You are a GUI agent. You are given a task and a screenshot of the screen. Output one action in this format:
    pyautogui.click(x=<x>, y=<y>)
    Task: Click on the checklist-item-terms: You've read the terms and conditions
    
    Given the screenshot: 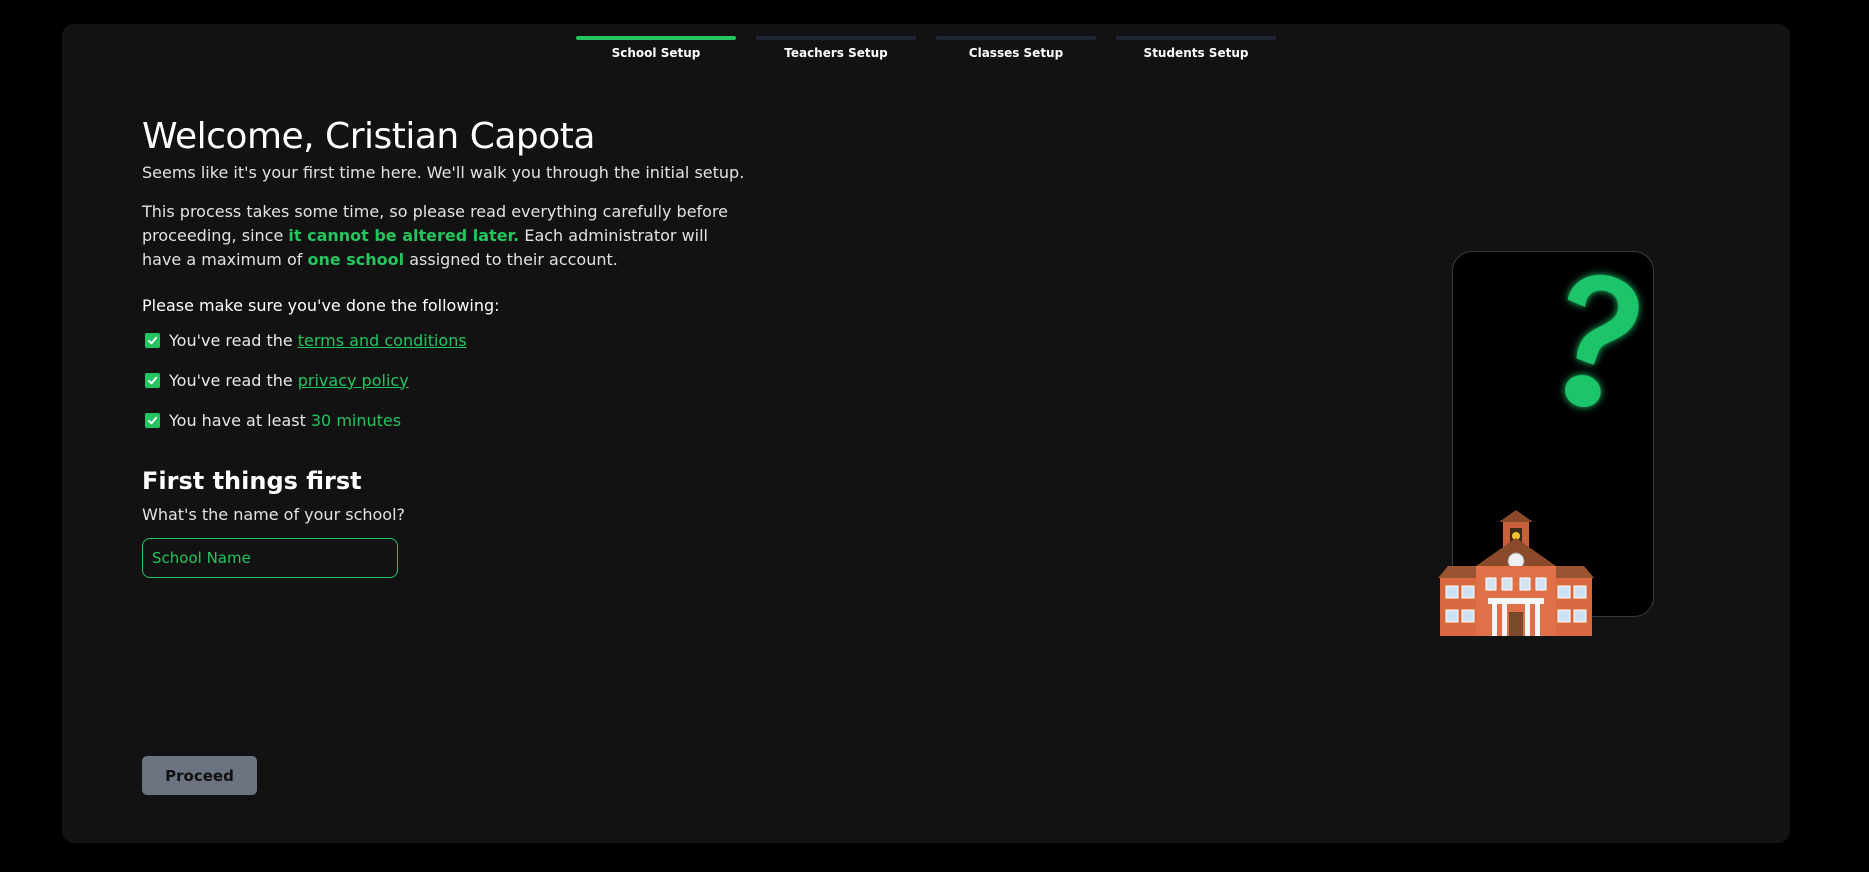 What is the action you would take?
    pyautogui.click(x=462, y=340)
    